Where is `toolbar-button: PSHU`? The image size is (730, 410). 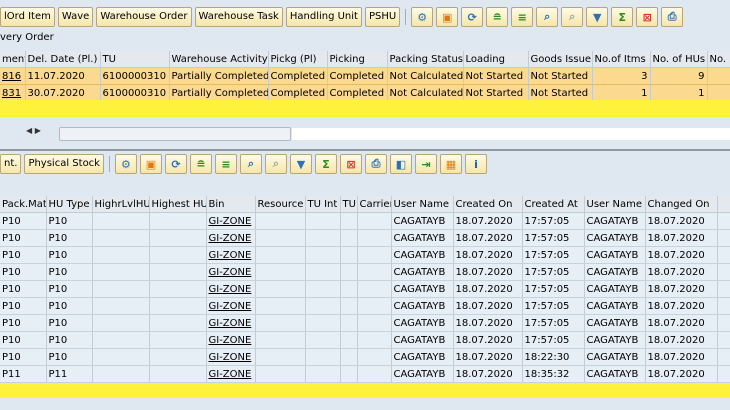
toolbar-button: PSHU is located at coordinates (382, 17).